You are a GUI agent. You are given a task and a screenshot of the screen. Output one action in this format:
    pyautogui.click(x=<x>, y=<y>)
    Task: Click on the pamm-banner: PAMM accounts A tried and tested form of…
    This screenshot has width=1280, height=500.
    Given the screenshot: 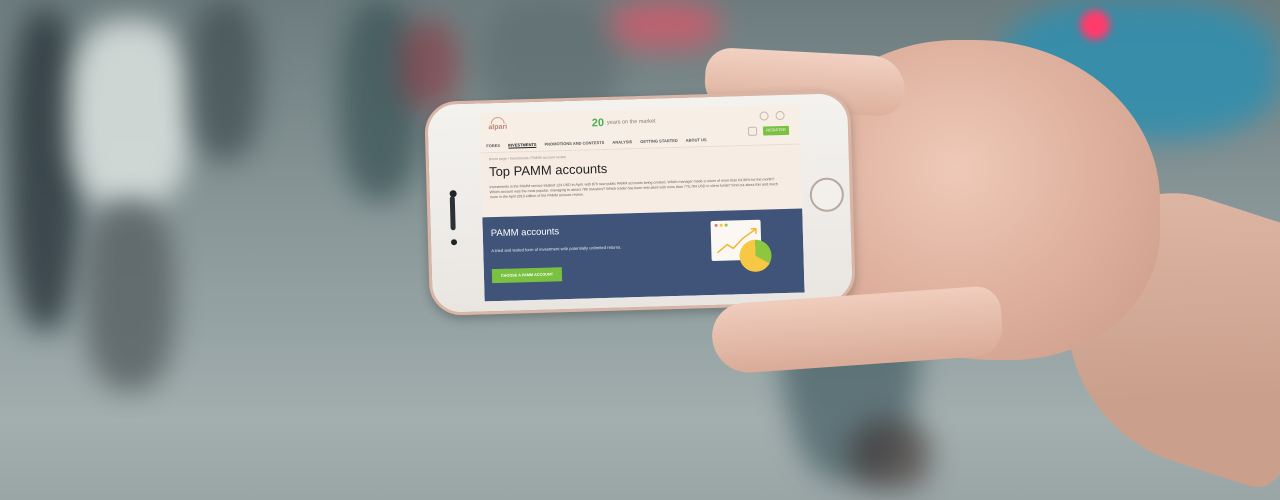 What is the action you would take?
    pyautogui.click(x=643, y=255)
    